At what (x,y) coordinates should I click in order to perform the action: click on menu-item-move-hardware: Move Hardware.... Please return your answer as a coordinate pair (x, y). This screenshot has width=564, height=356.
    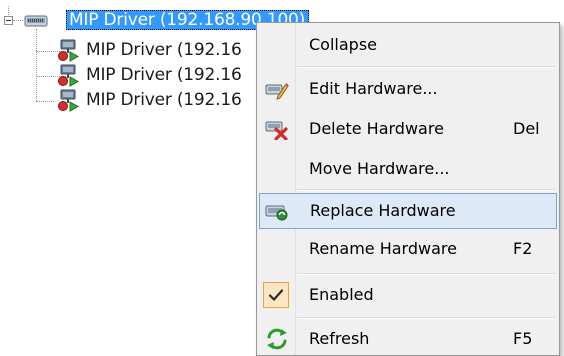
    Looking at the image, I should click on (408, 169).